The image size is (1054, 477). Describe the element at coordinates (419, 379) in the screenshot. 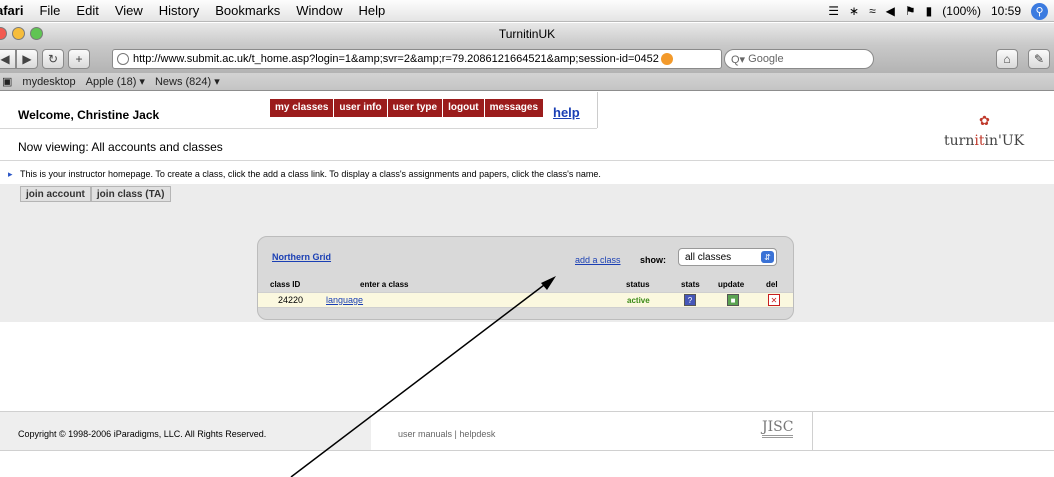

I see `arrow-line` at that location.